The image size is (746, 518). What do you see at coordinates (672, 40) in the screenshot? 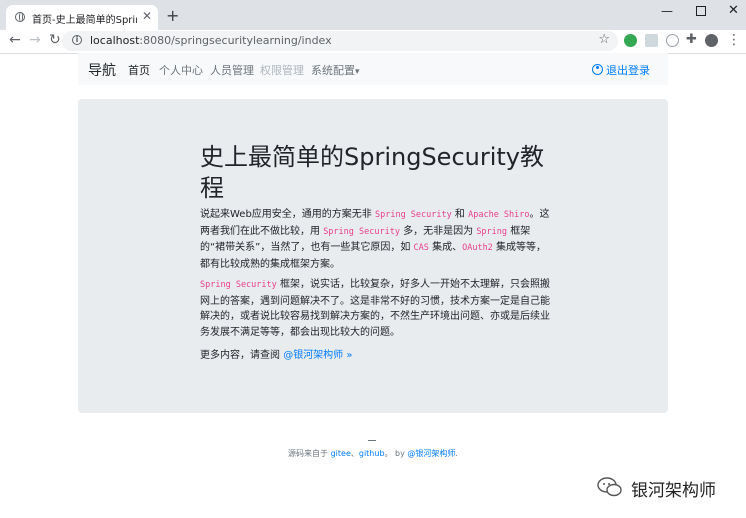
I see `extension-y-icon` at bounding box center [672, 40].